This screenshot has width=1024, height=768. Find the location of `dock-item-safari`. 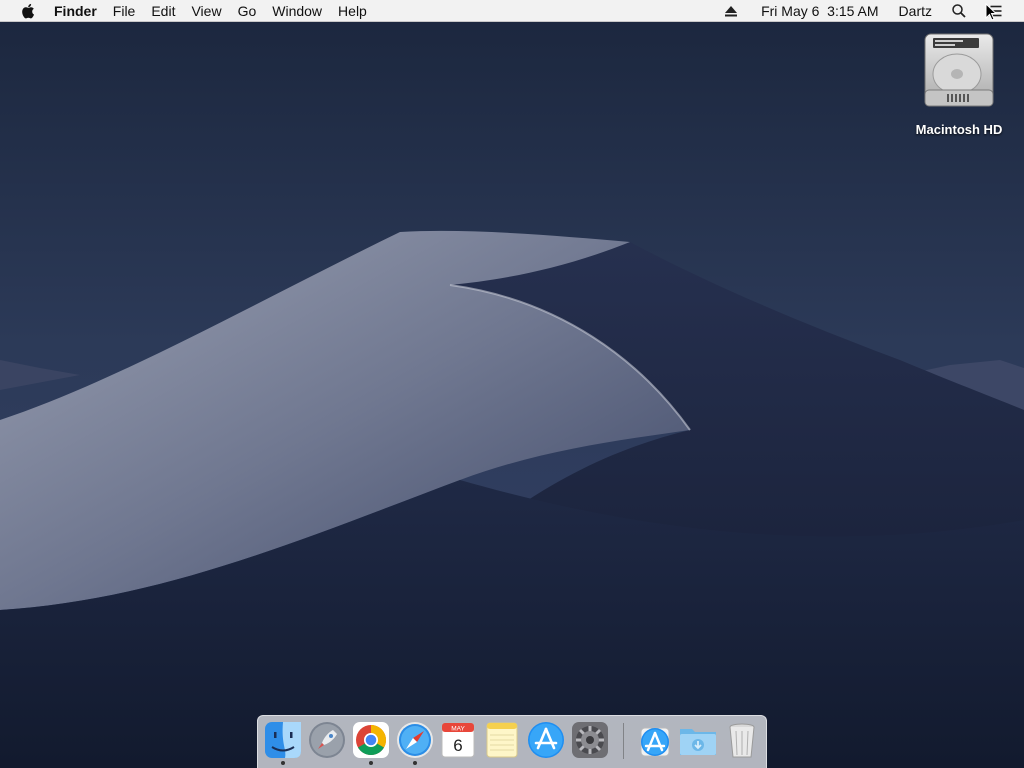

dock-item-safari is located at coordinates (415, 742).